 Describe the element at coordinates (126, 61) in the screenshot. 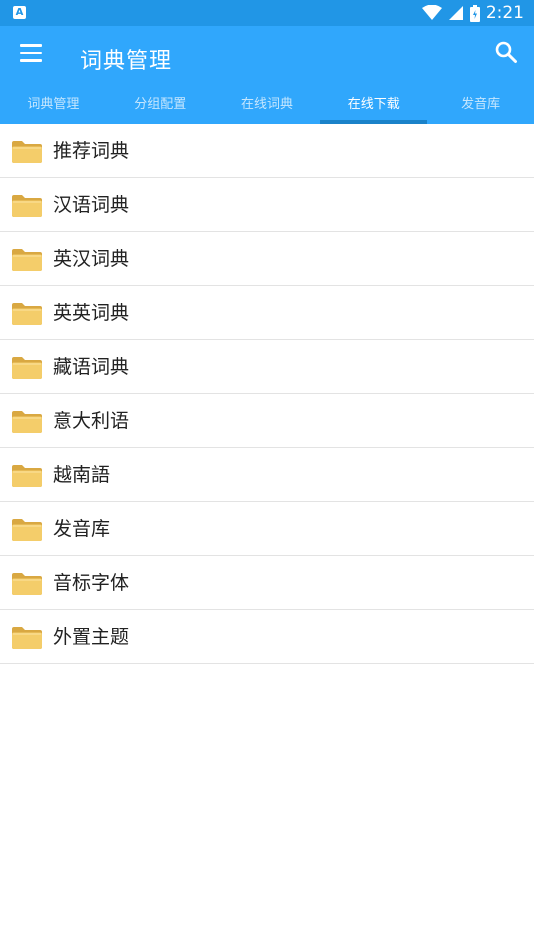

I see `page-title: 词典管理` at that location.